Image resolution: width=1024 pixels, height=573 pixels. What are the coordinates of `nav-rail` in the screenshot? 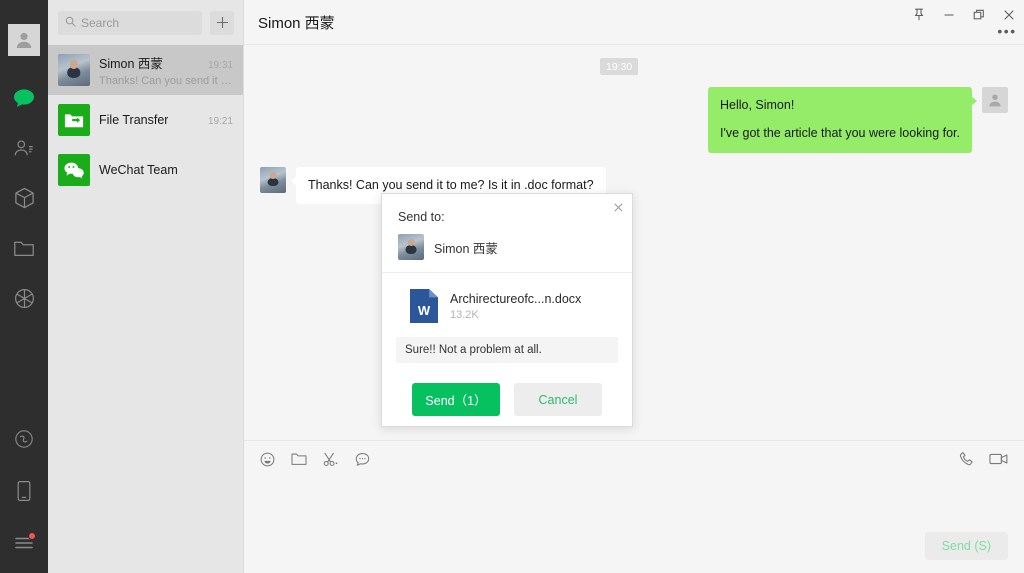 It's located at (24, 286).